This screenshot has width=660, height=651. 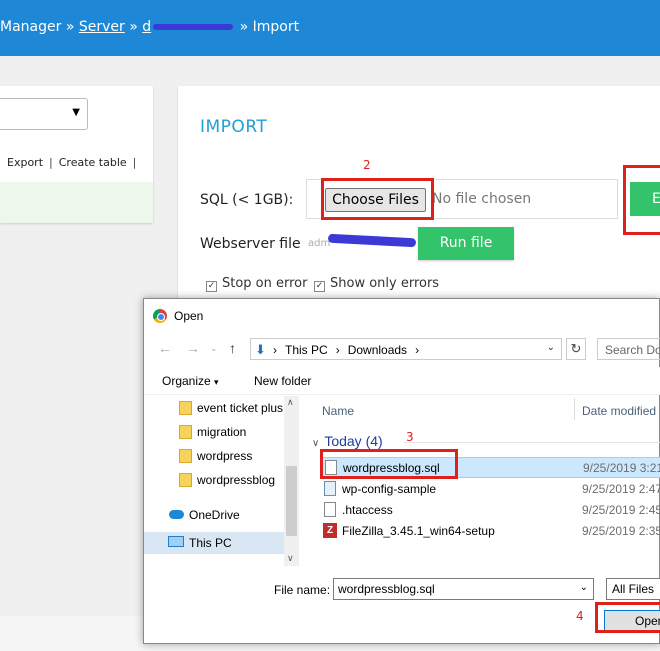 What do you see at coordinates (222, 432) in the screenshot?
I see `nav-item-label: migration` at bounding box center [222, 432].